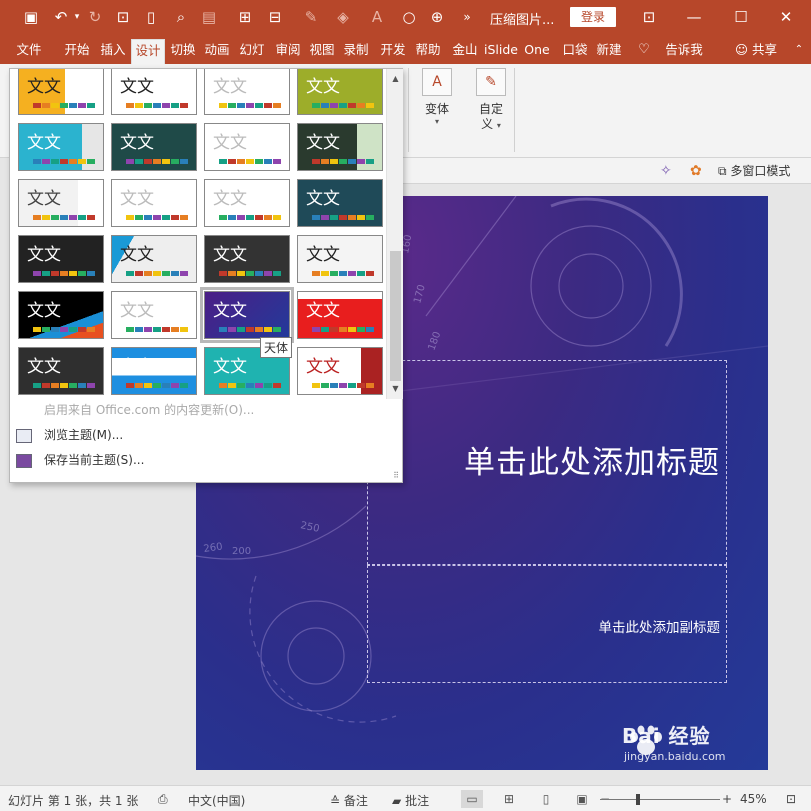 Image resolution: width=811 pixels, height=811 pixels. I want to click on layout-icon: ⊟, so click(275, 17).